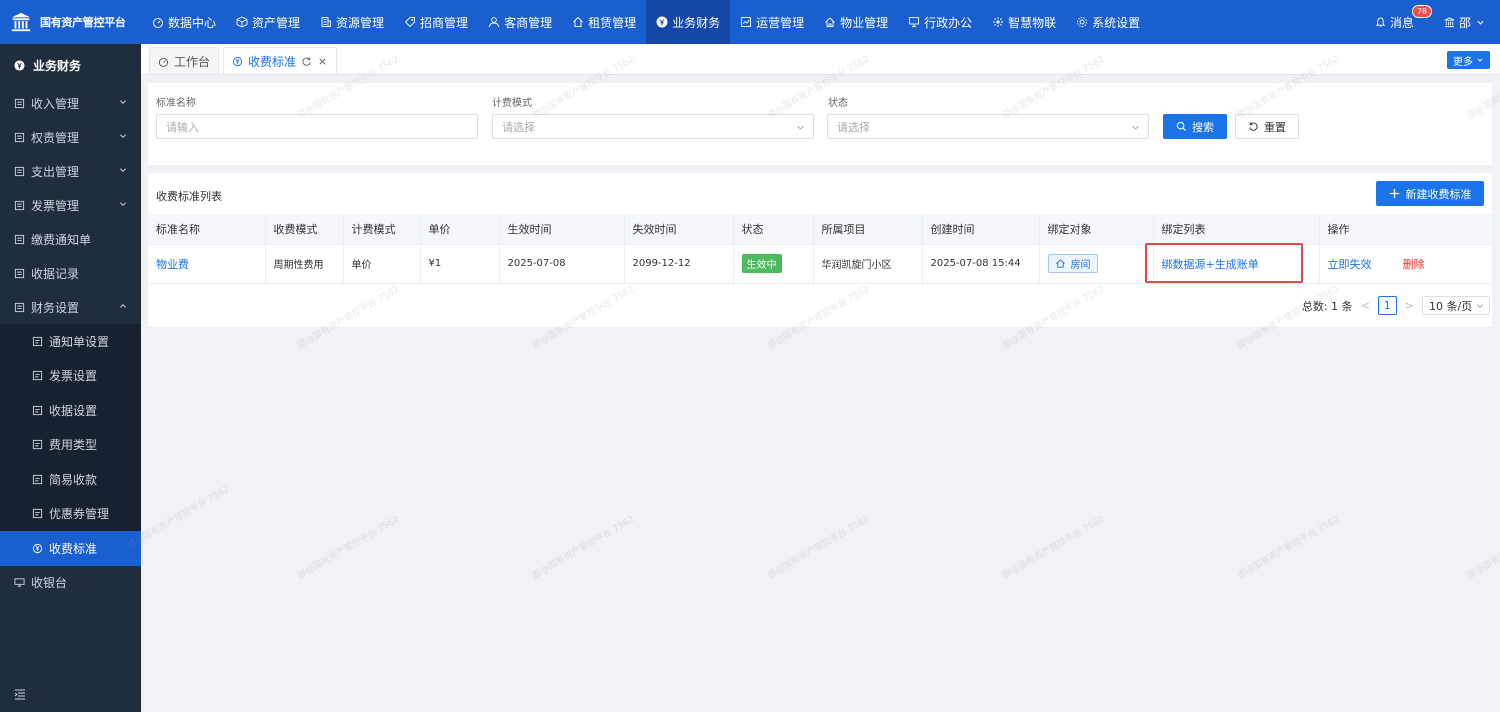 The width and height of the screenshot is (1500, 712). What do you see at coordinates (322, 61) in the screenshot?
I see `close-icon` at bounding box center [322, 61].